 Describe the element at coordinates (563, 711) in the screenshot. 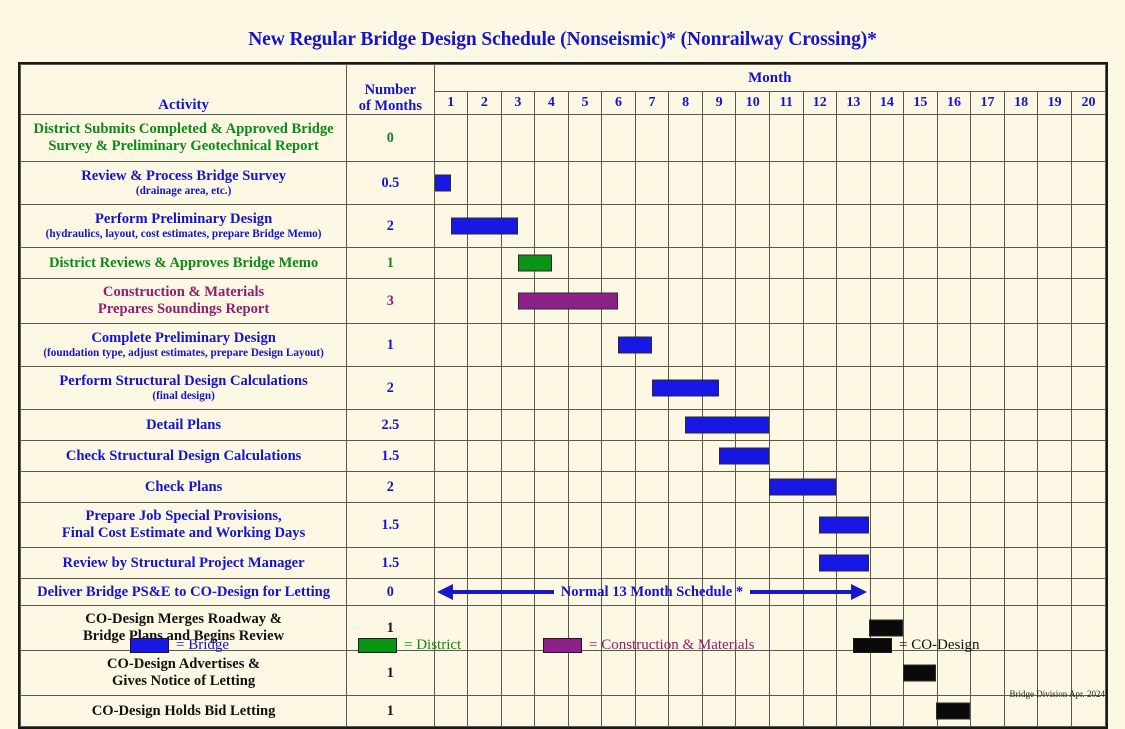

I see `table-row: CO-Design Holds Bid Letting 1` at that location.